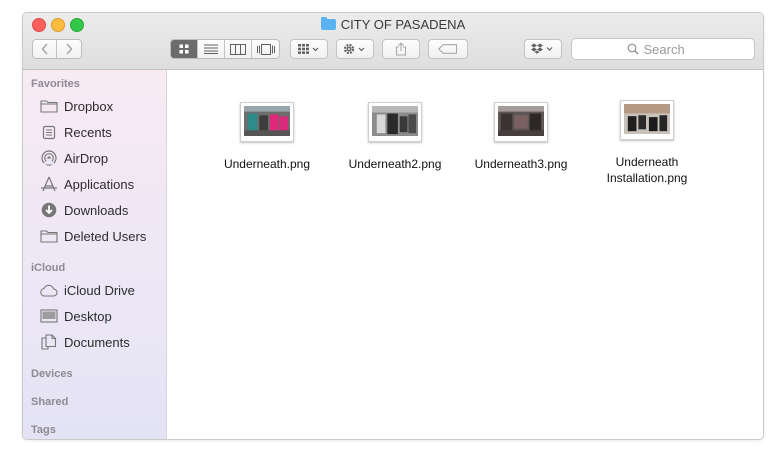  I want to click on back-forward-control, so click(57, 49).